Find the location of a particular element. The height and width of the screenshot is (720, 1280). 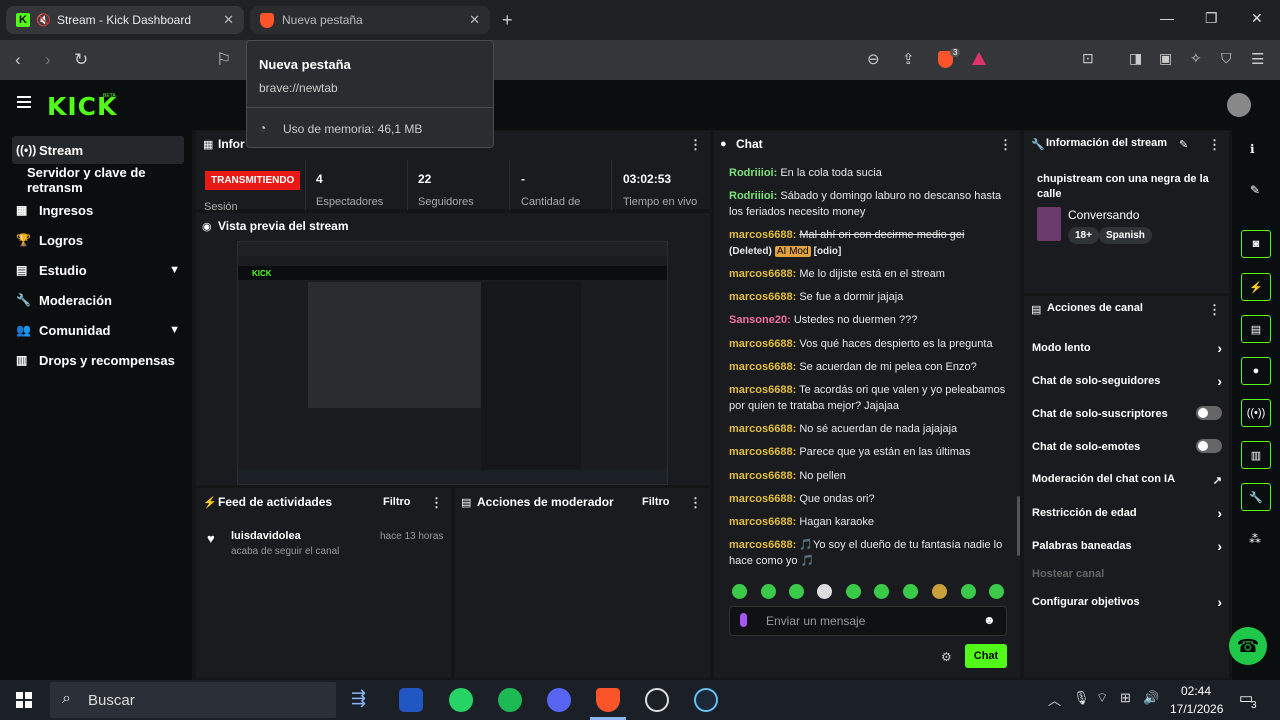

app-icon is located at coordinates (411, 700).